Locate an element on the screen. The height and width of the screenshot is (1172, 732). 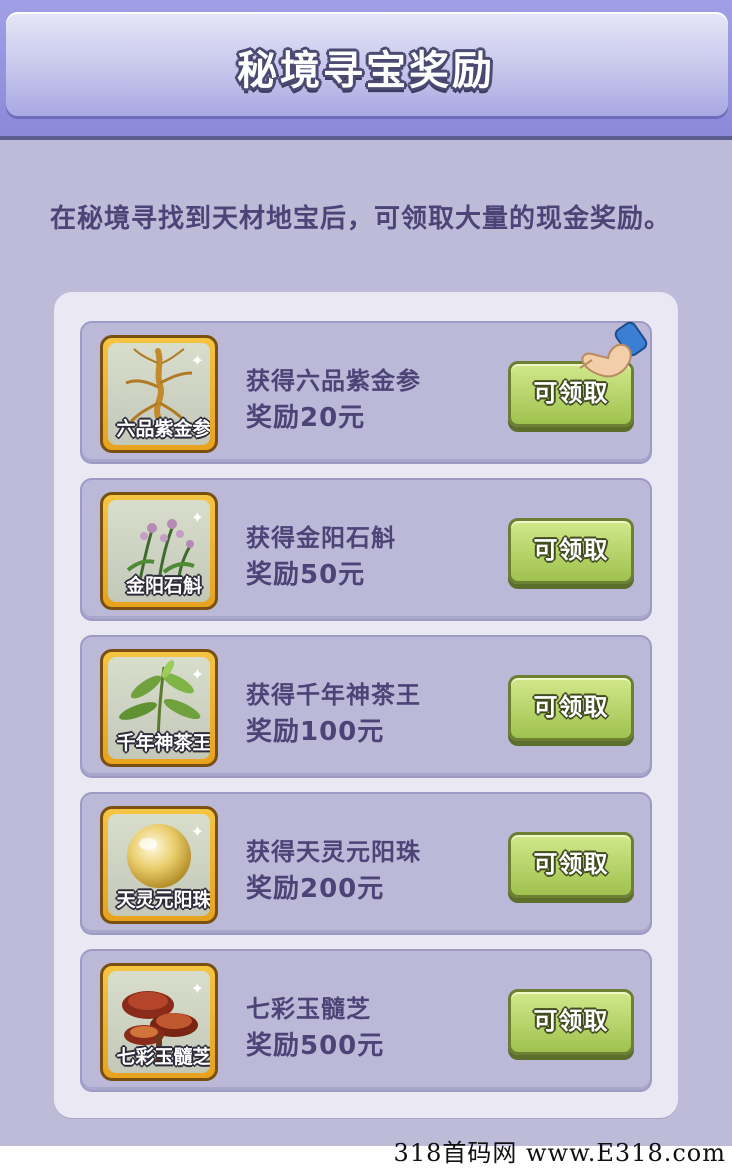
reward-amount: 奖励500元 is located at coordinates (315, 1046).